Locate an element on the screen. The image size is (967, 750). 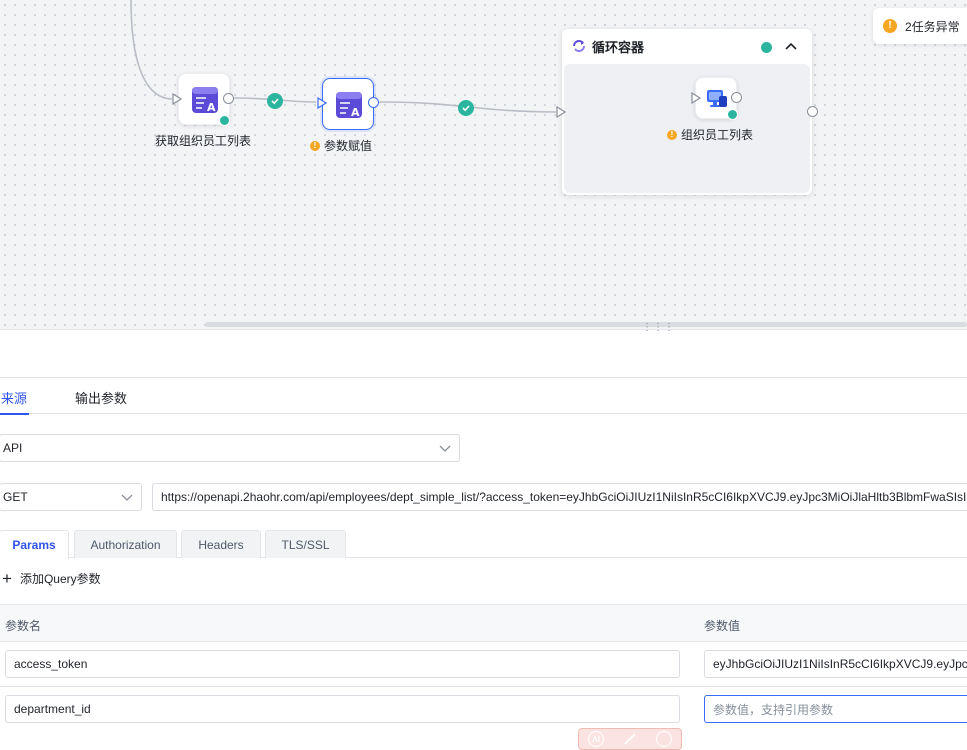
method-value: GET is located at coordinates (15, 497).